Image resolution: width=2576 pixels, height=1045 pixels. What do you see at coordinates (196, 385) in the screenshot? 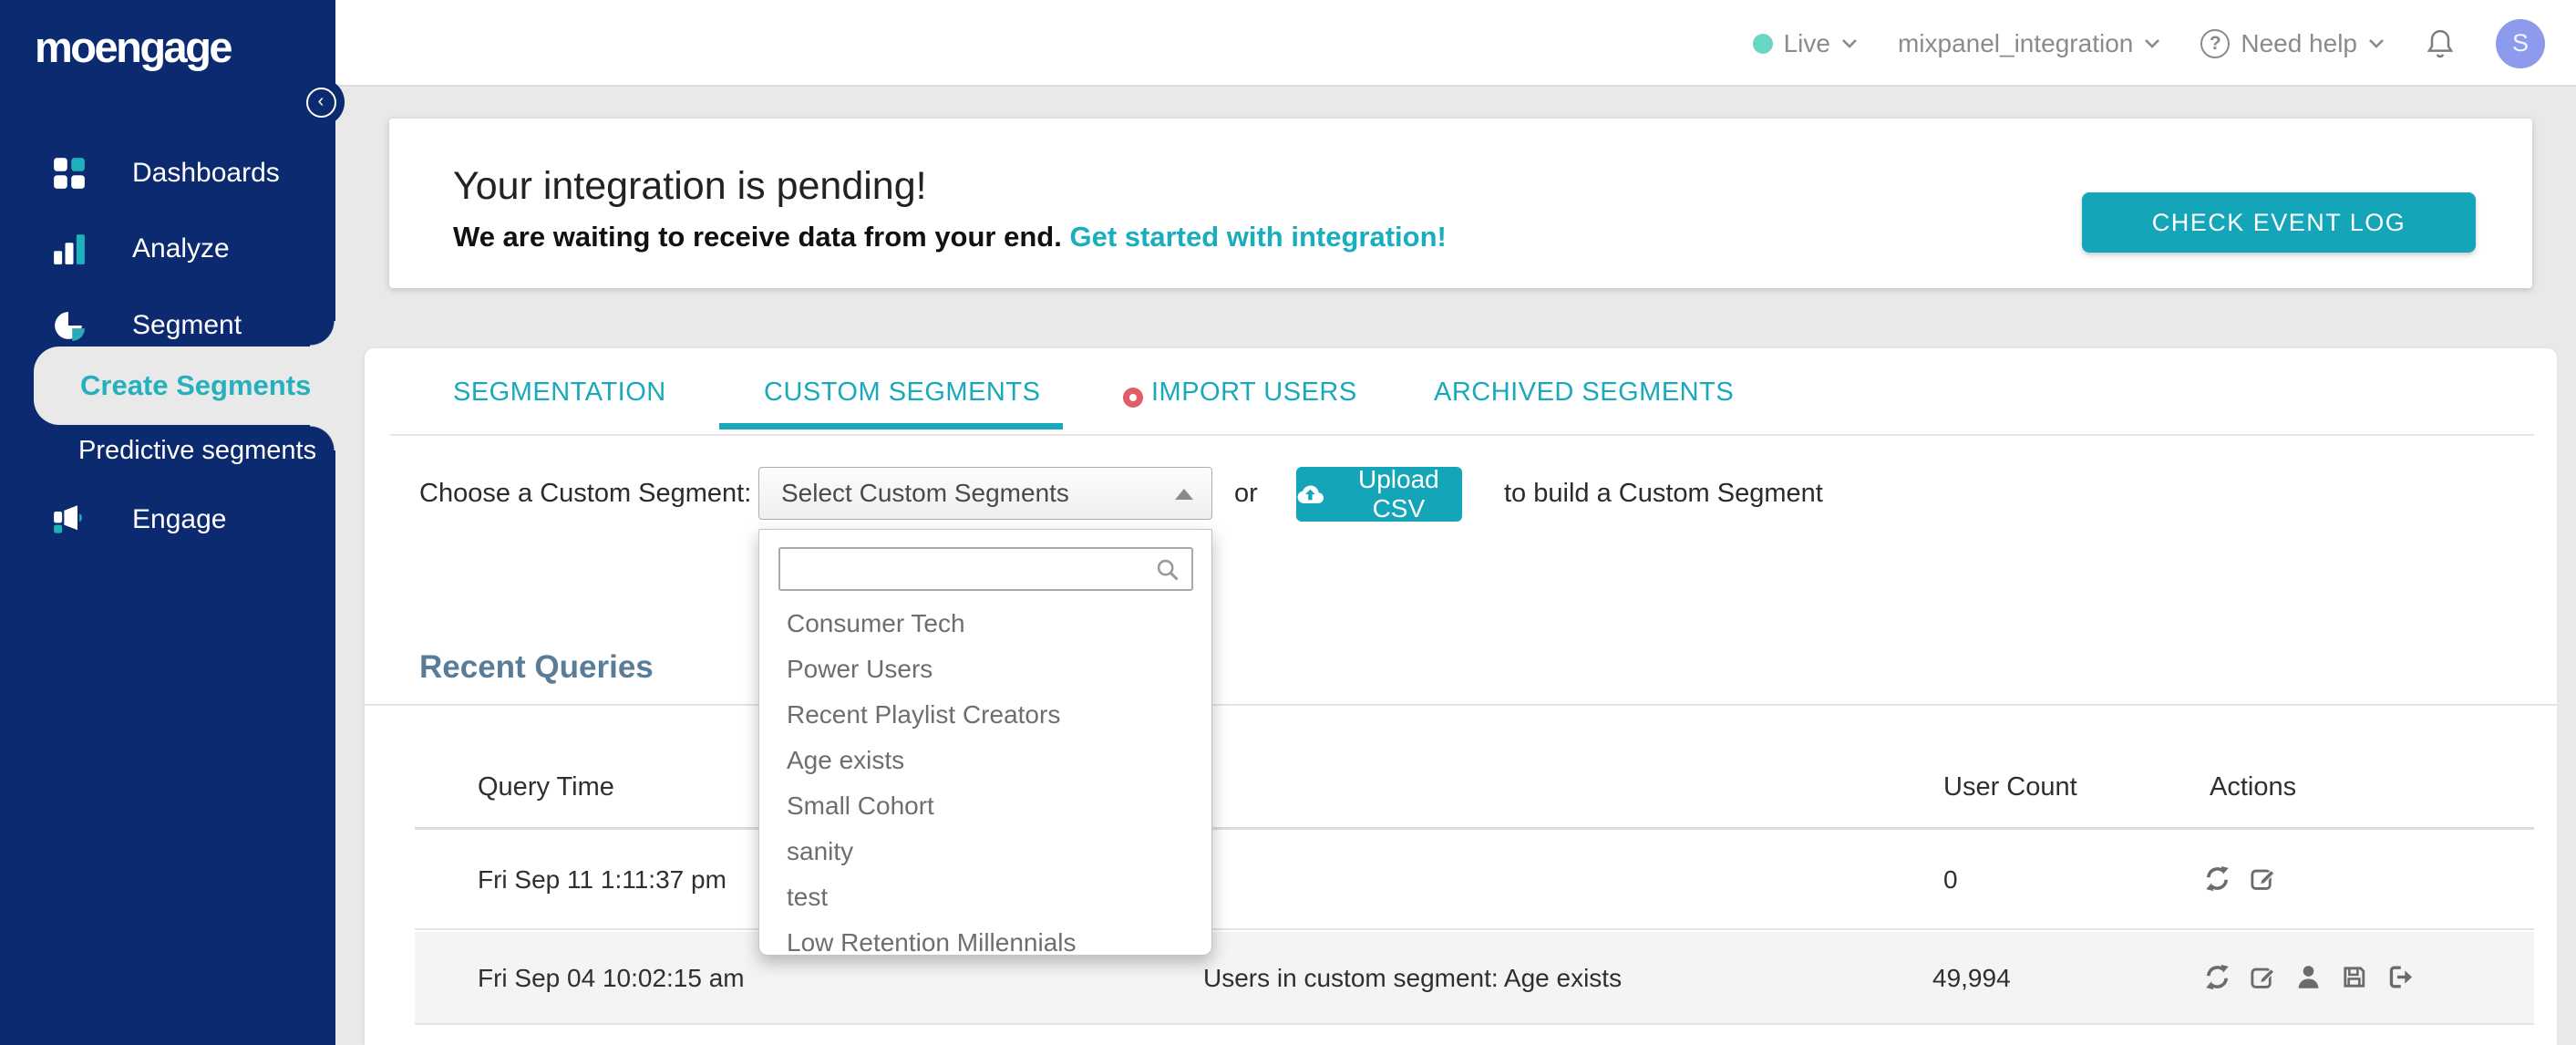
I see `sidebar-item-label: Create Segments` at bounding box center [196, 385].